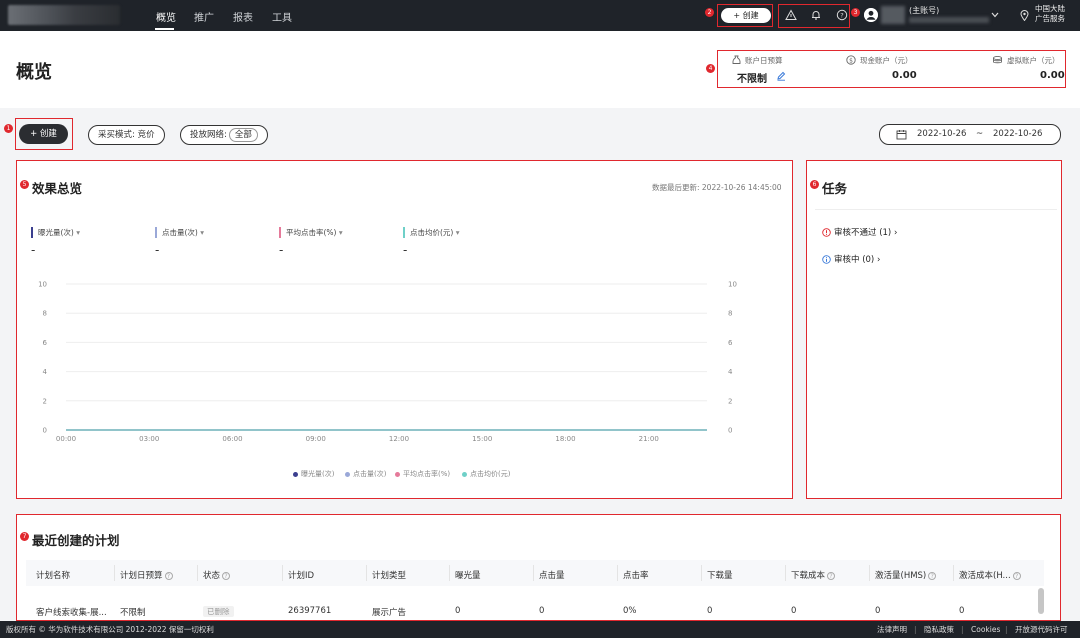  What do you see at coordinates (710, 68) in the screenshot?
I see `annotation-badge: 4` at bounding box center [710, 68].